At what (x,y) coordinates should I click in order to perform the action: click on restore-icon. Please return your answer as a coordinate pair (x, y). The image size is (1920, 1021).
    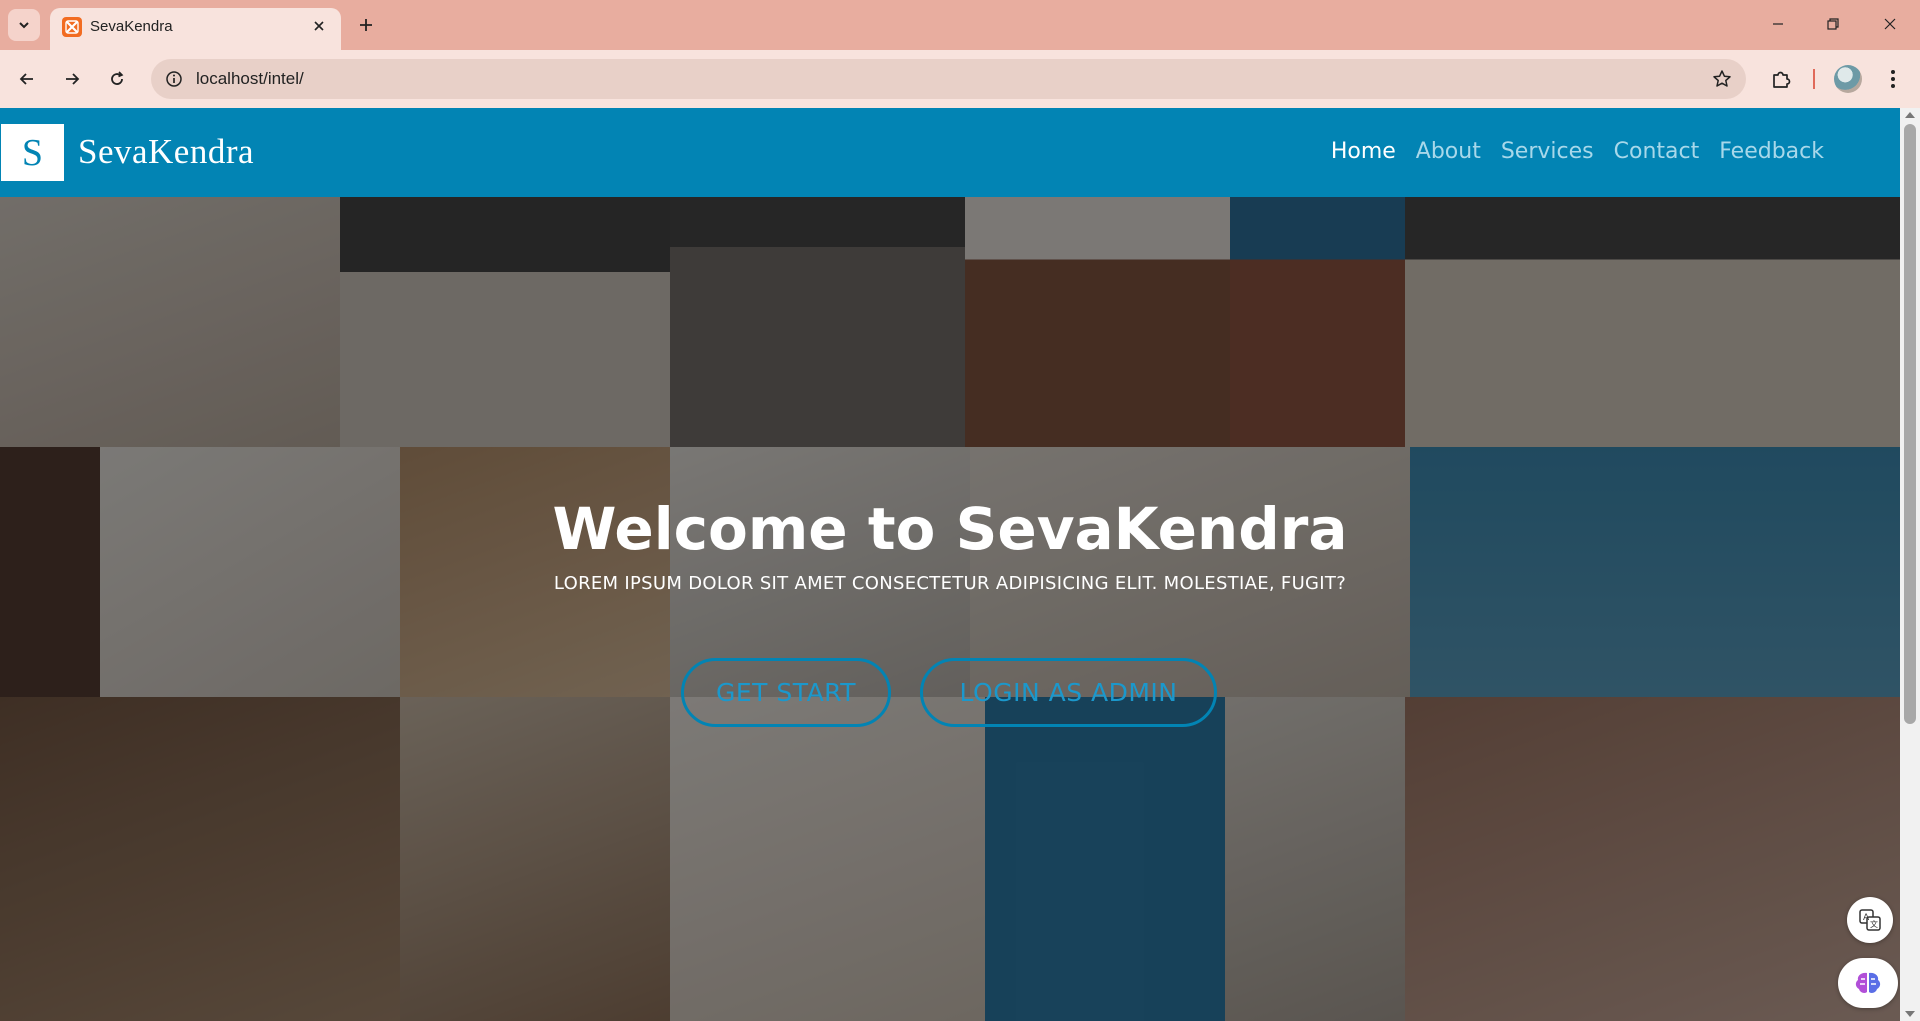
    Looking at the image, I should click on (1833, 24).